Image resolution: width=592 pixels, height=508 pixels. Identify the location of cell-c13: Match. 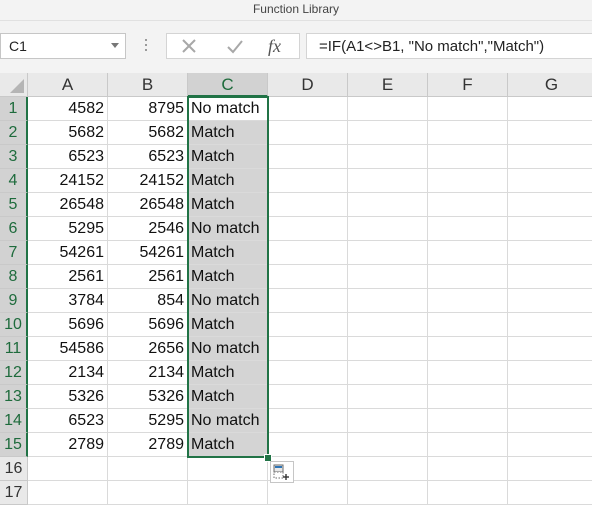
(228, 397).